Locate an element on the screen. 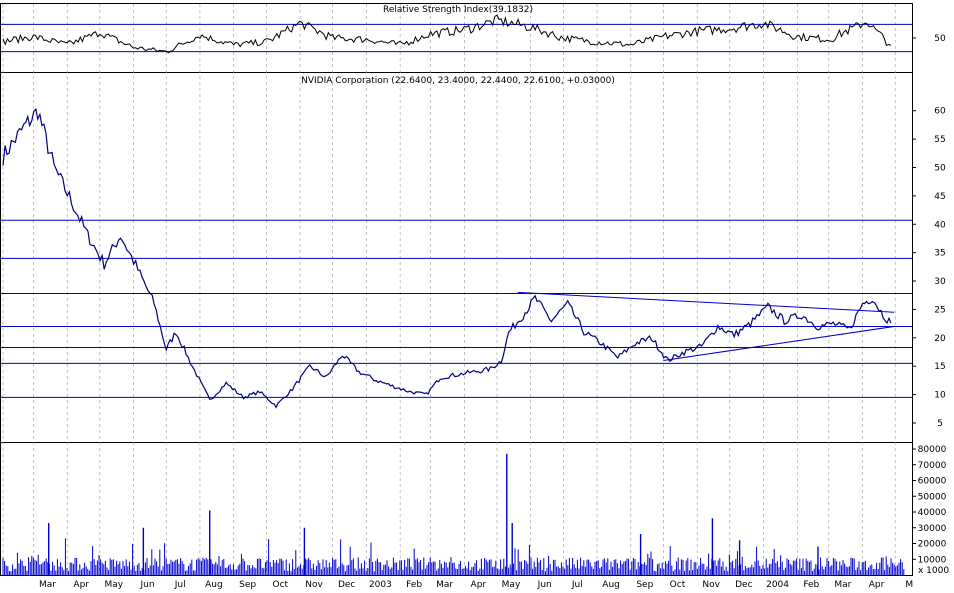 The image size is (954, 593). price-y-tick-label: 50 is located at coordinates (940, 168).